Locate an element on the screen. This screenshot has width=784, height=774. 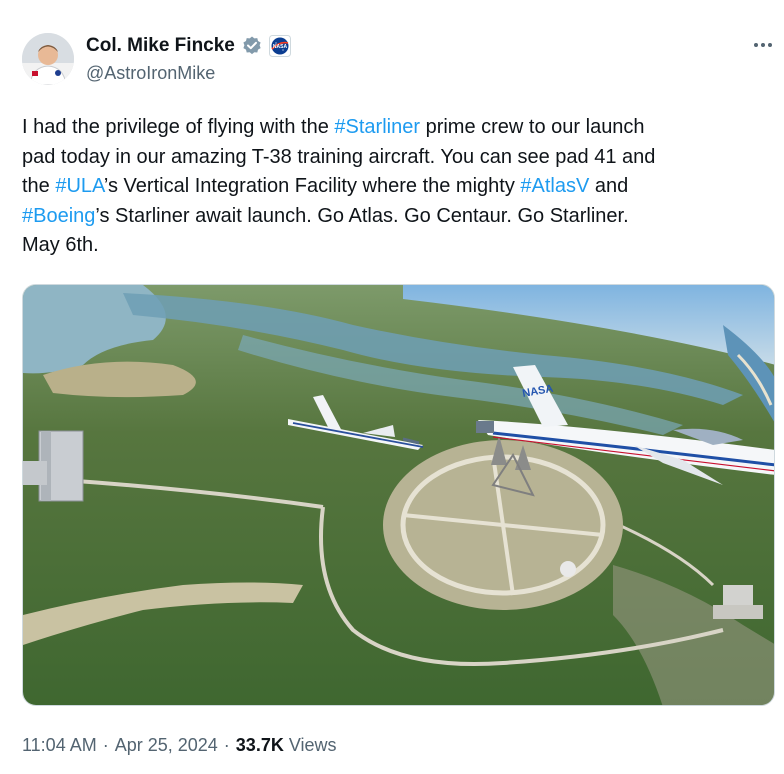
hashtag-link: #Starliner is located at coordinates (377, 127).